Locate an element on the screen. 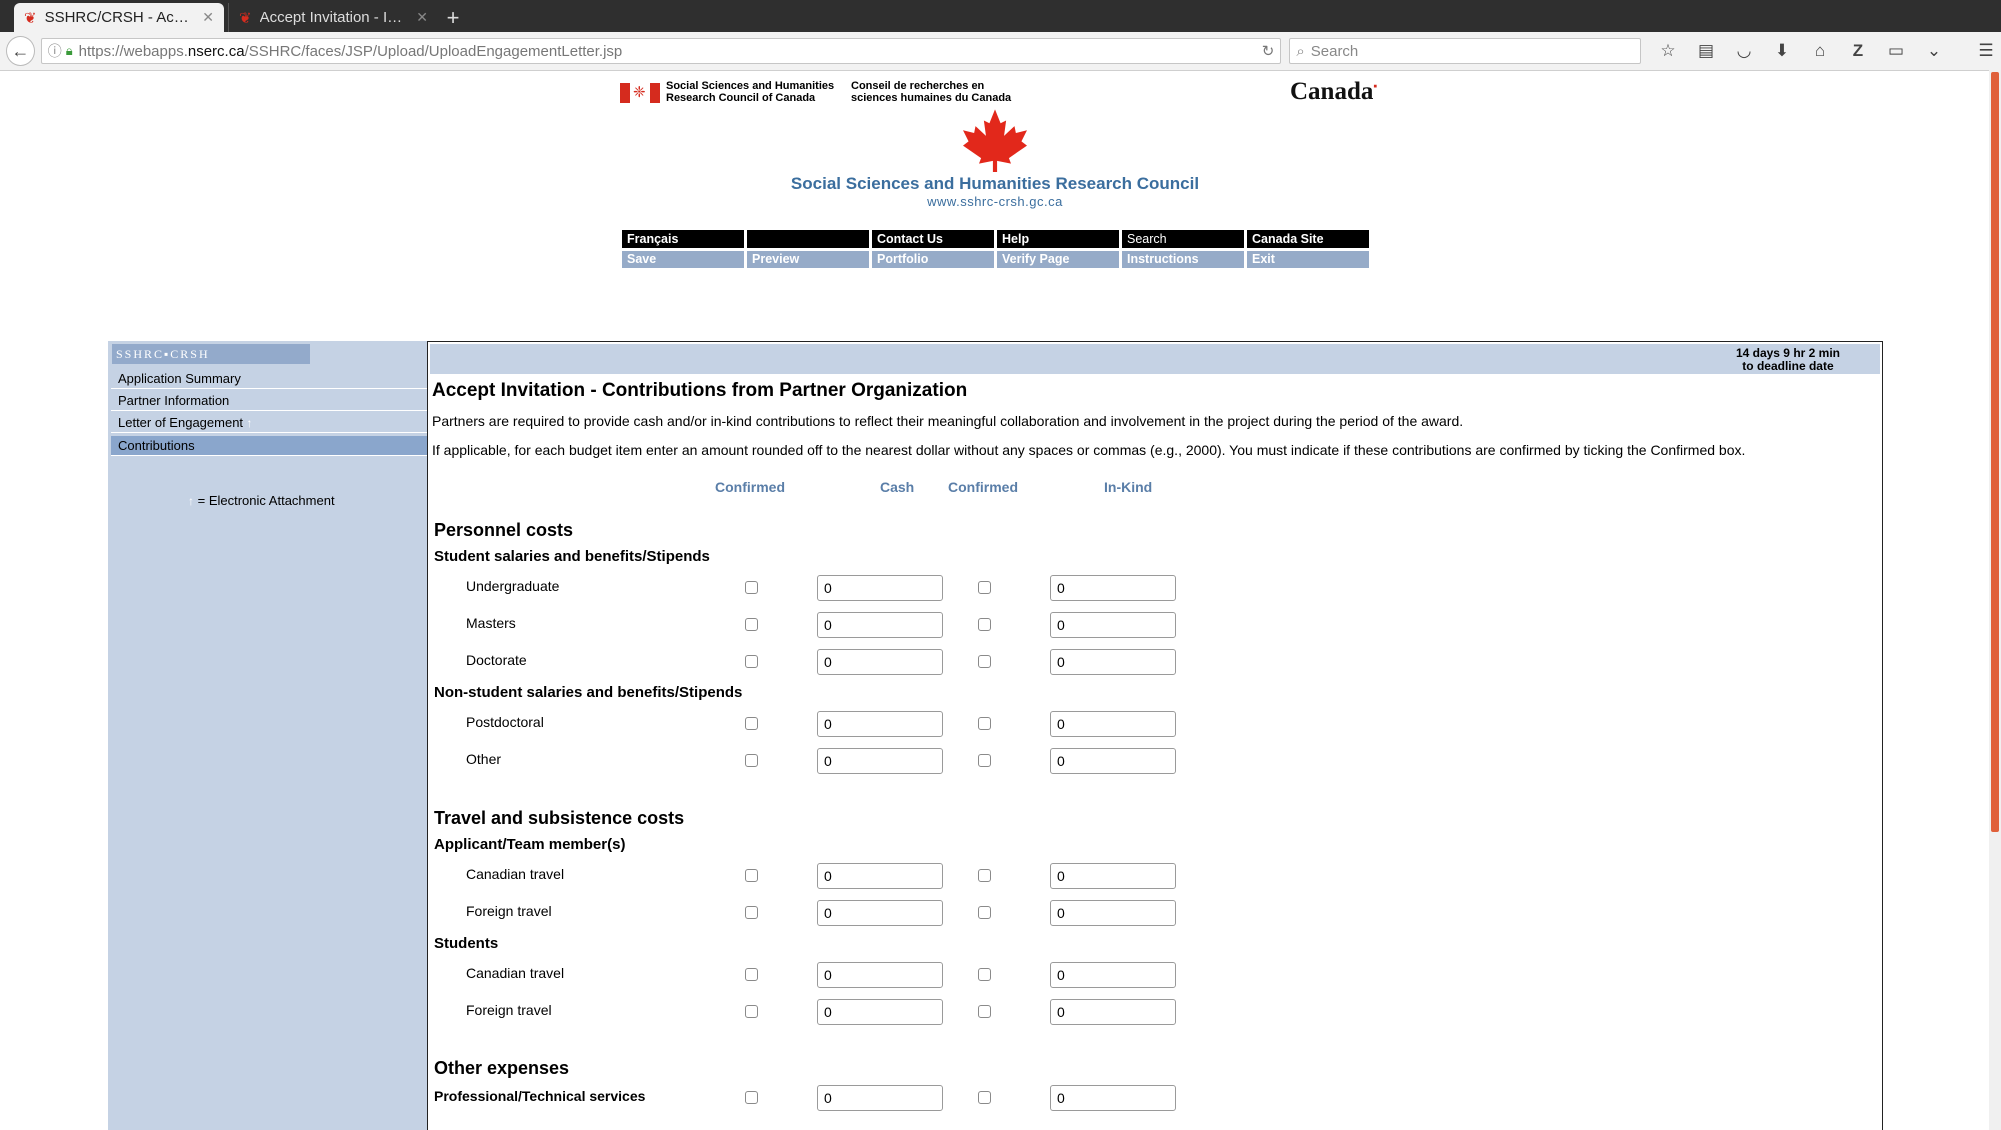  confirmed-inkind-checkbox-doctorate is located at coordinates (984, 661).